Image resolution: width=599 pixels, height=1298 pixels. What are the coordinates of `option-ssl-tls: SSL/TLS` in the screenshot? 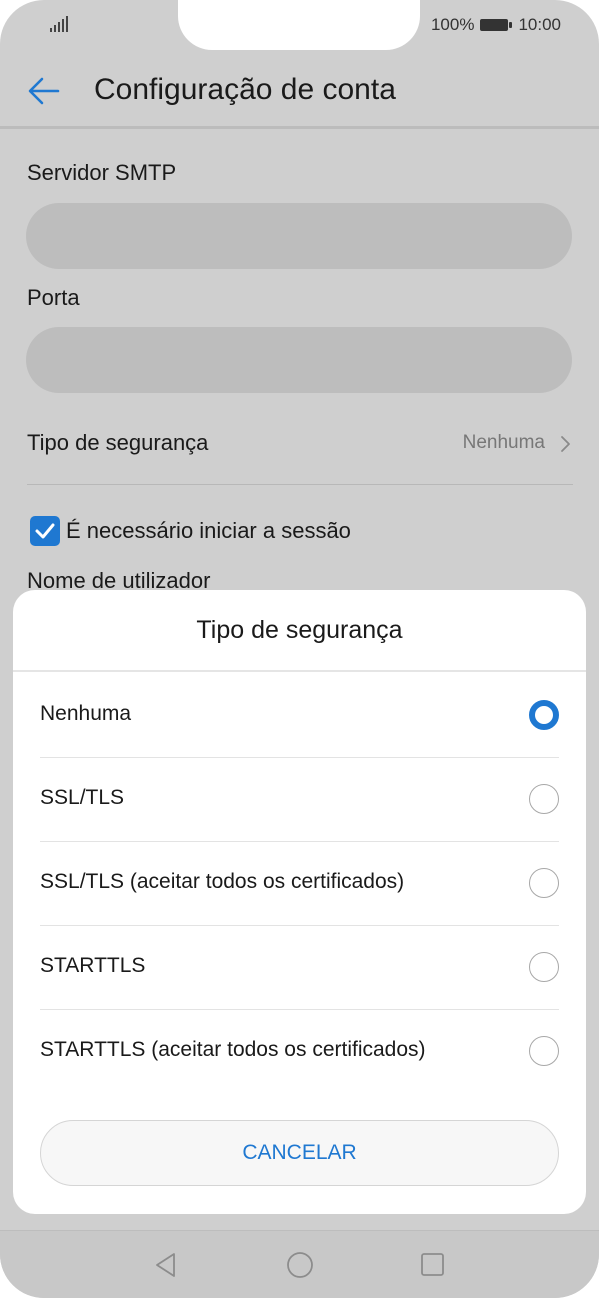 It's located at (299, 800).